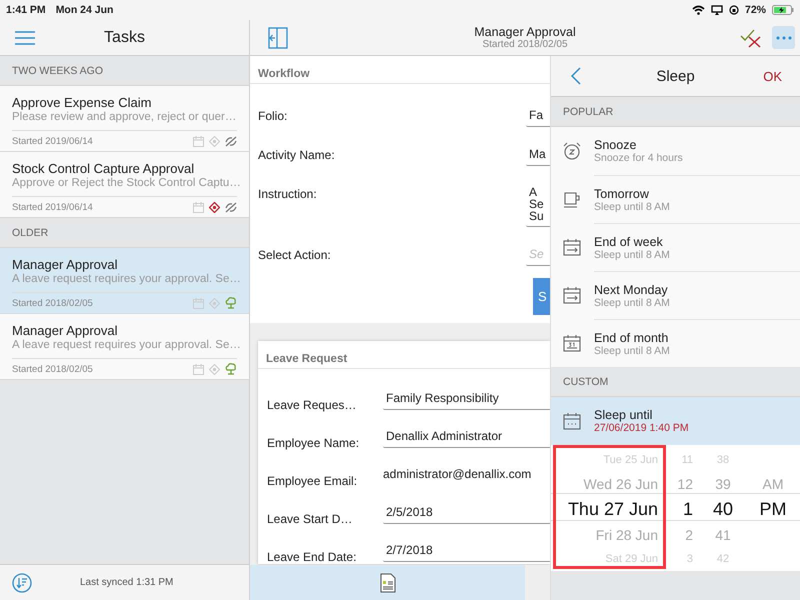 The height and width of the screenshot is (600, 800). I want to click on task-item: Approve Expense Claim Please review and approve, reject or quer… Started 2019/06/14, so click(124, 119).